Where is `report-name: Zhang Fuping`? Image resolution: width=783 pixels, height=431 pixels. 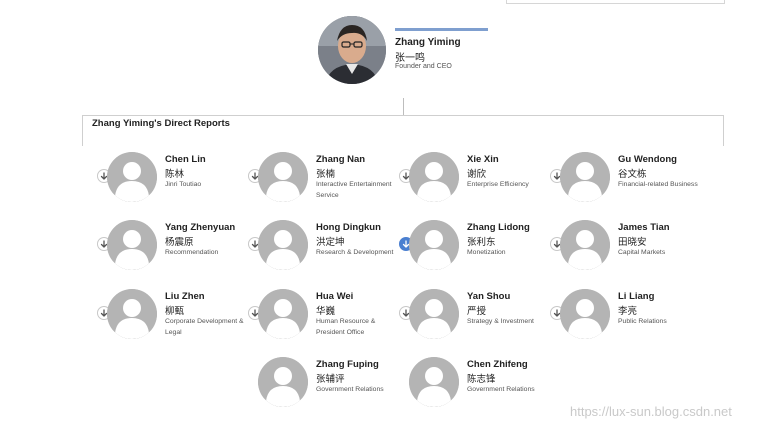
report-name: Zhang Fuping is located at coordinates (347, 364).